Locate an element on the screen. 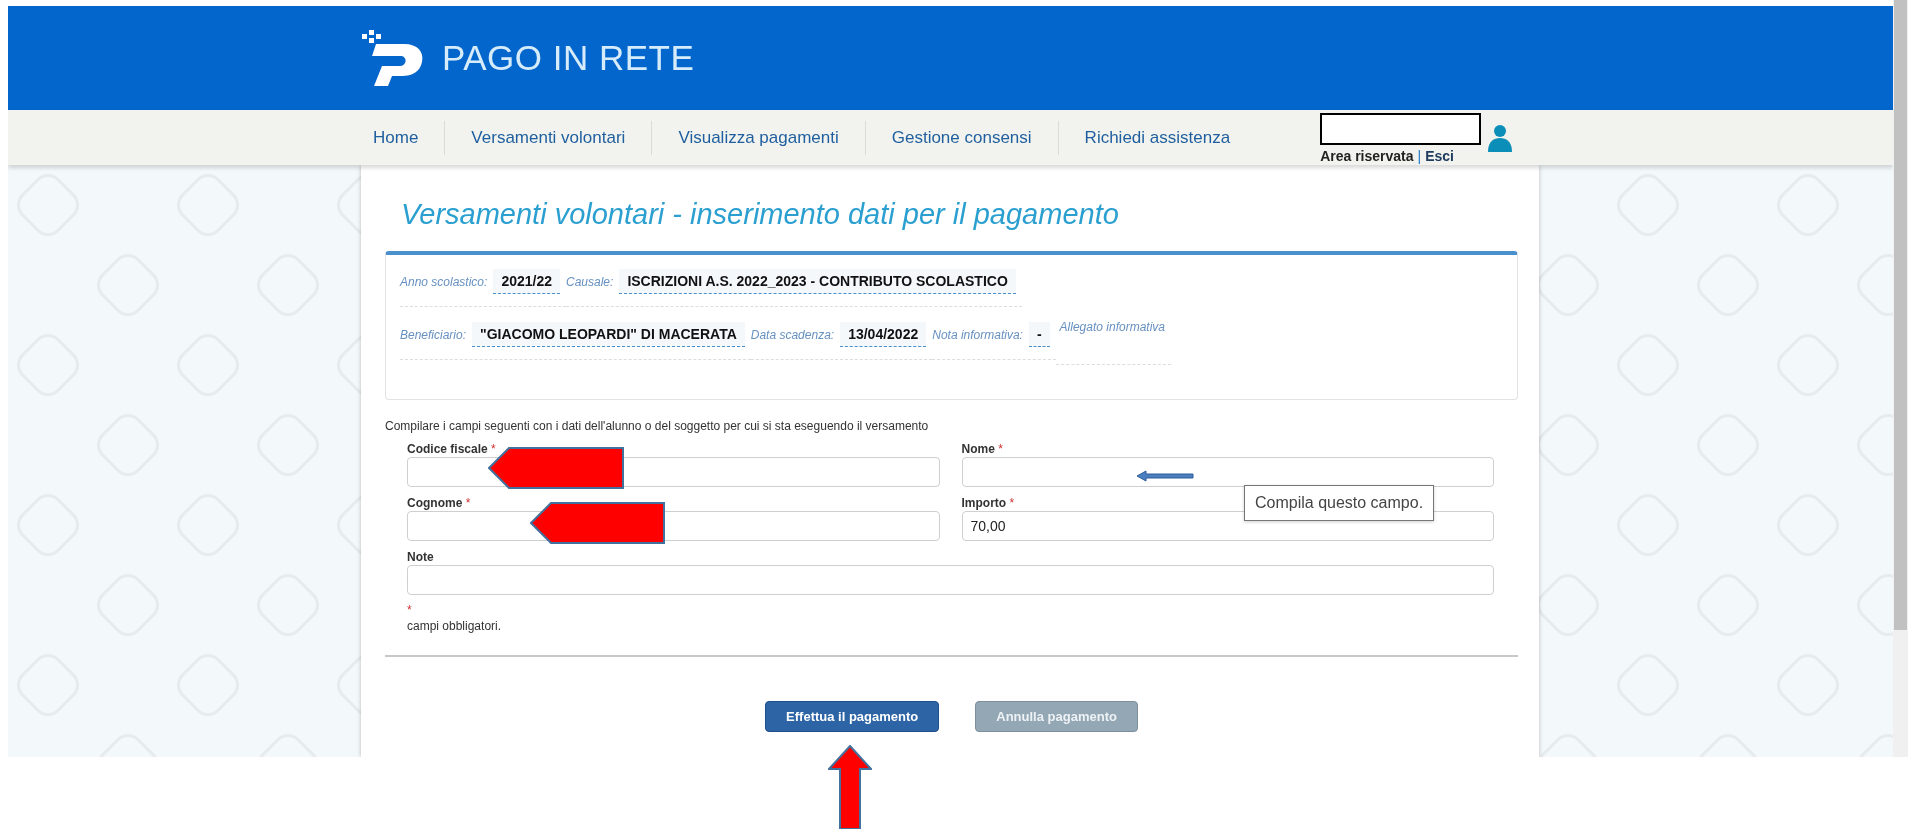 The height and width of the screenshot is (829, 1908). info-value: - is located at coordinates (1039, 334).